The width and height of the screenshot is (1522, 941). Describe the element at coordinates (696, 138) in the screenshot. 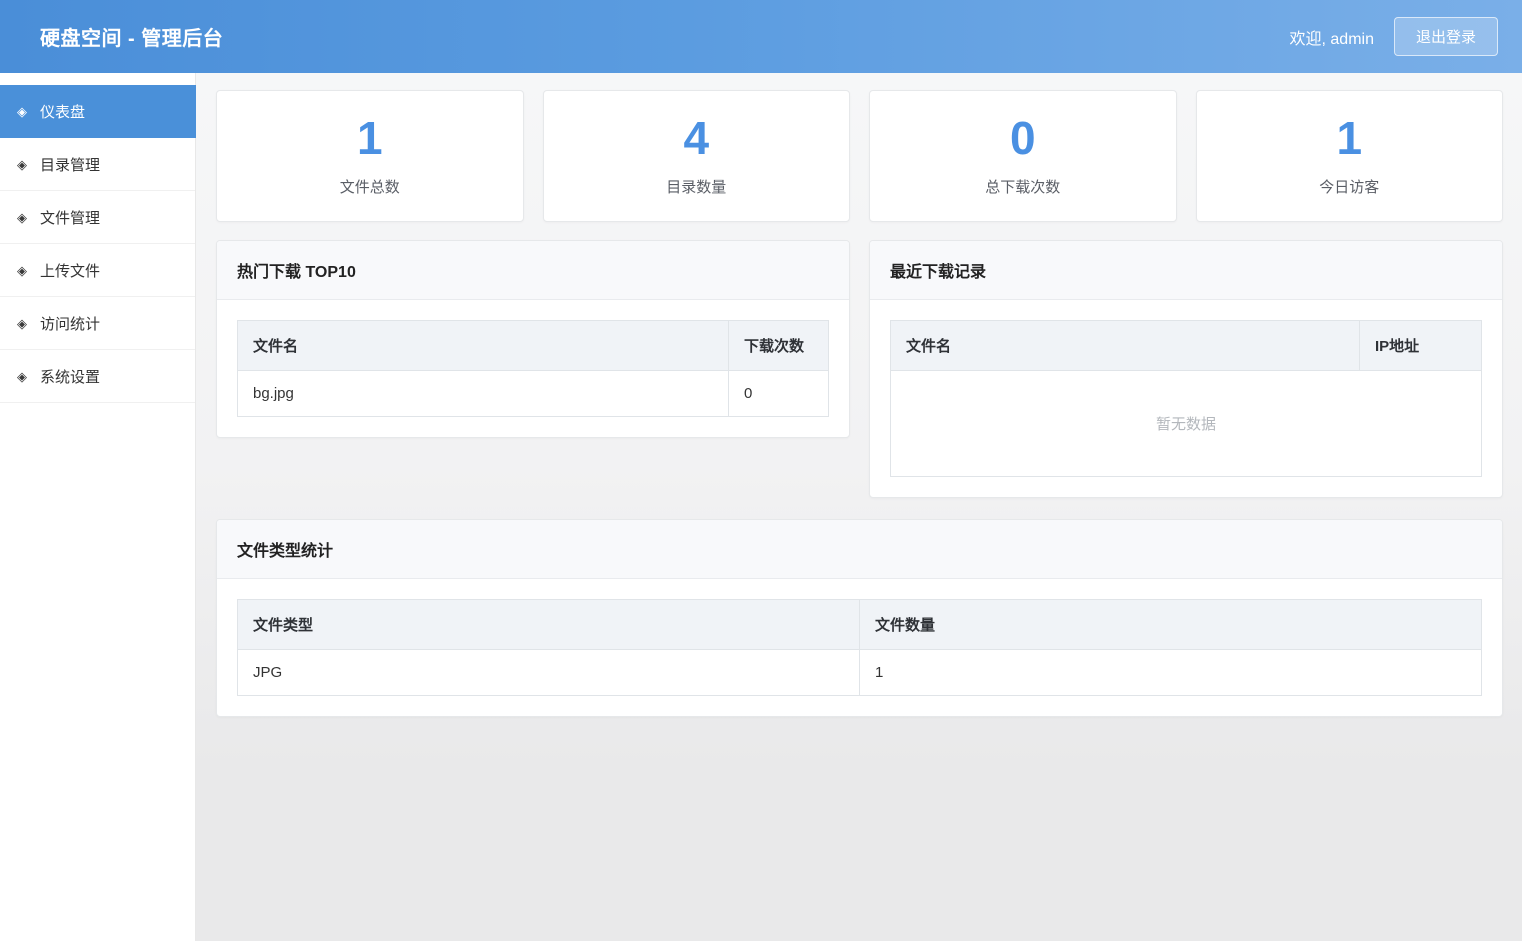

I see `stat-value: 4` at that location.